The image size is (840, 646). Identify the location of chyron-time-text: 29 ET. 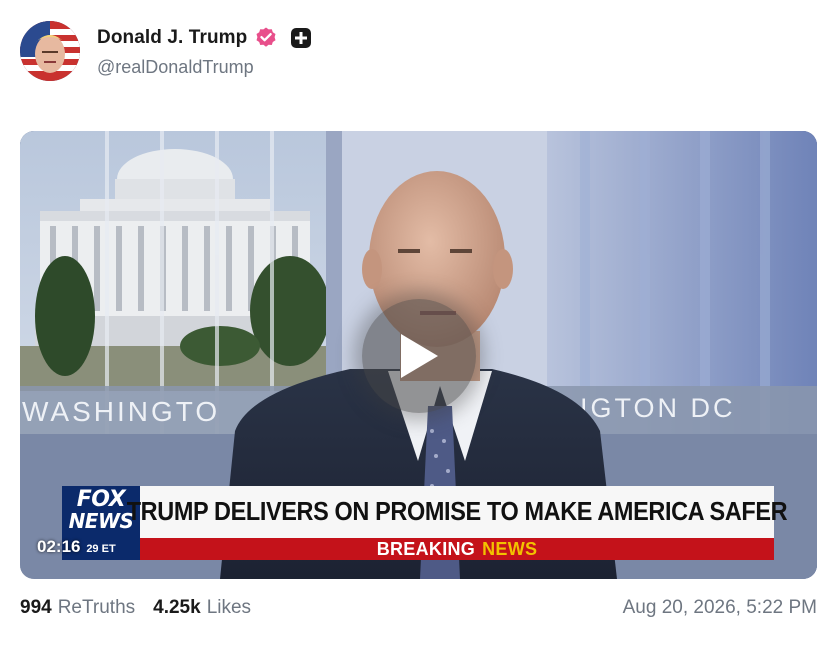
(101, 549).